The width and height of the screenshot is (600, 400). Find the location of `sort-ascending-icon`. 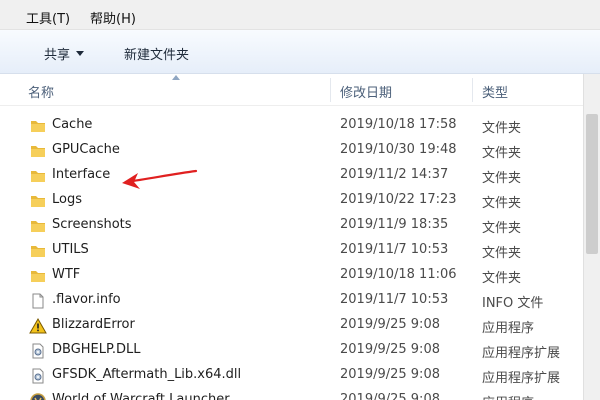

sort-ascending-icon is located at coordinates (176, 77).